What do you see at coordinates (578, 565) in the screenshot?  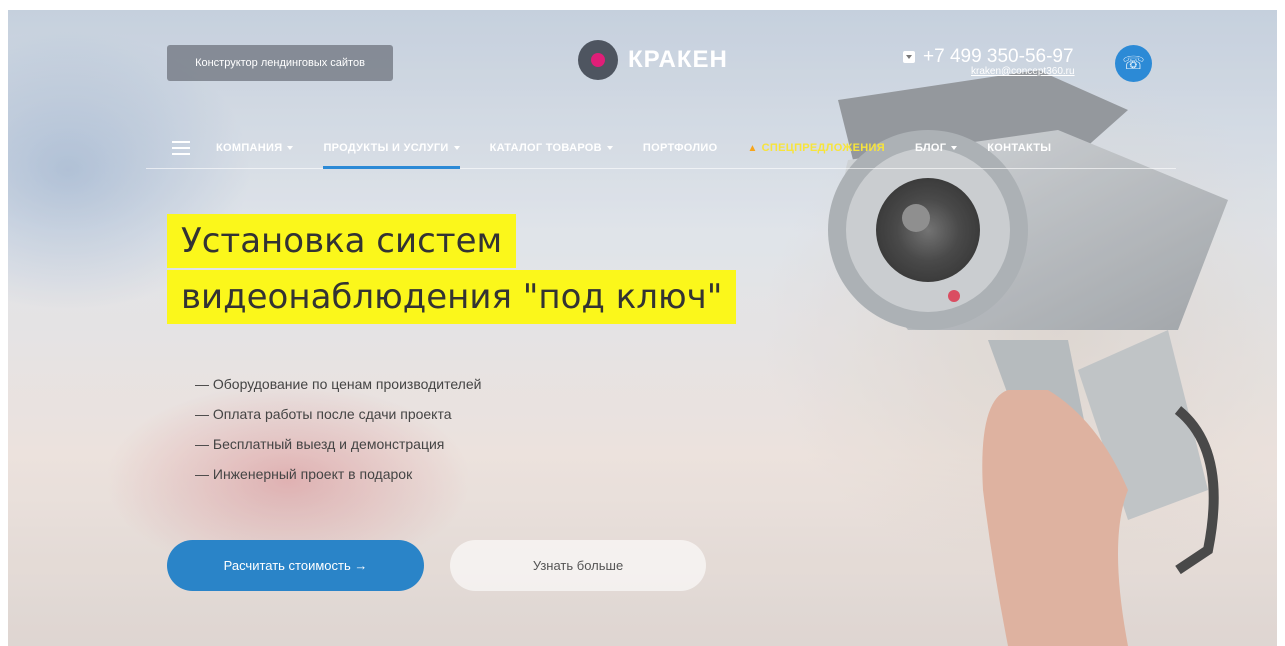 I see `learn-more-button: Узнать больше` at bounding box center [578, 565].